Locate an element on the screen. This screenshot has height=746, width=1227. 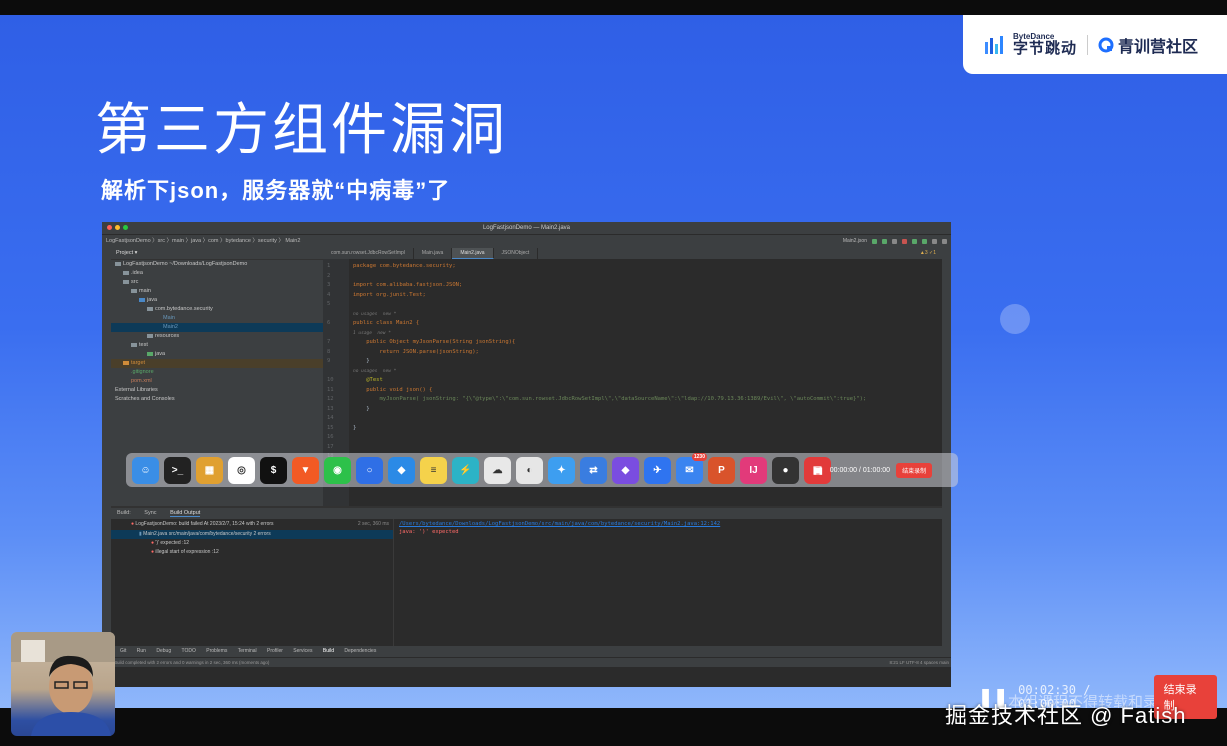
tool-debug: Debug is located at coordinates (163, 651).